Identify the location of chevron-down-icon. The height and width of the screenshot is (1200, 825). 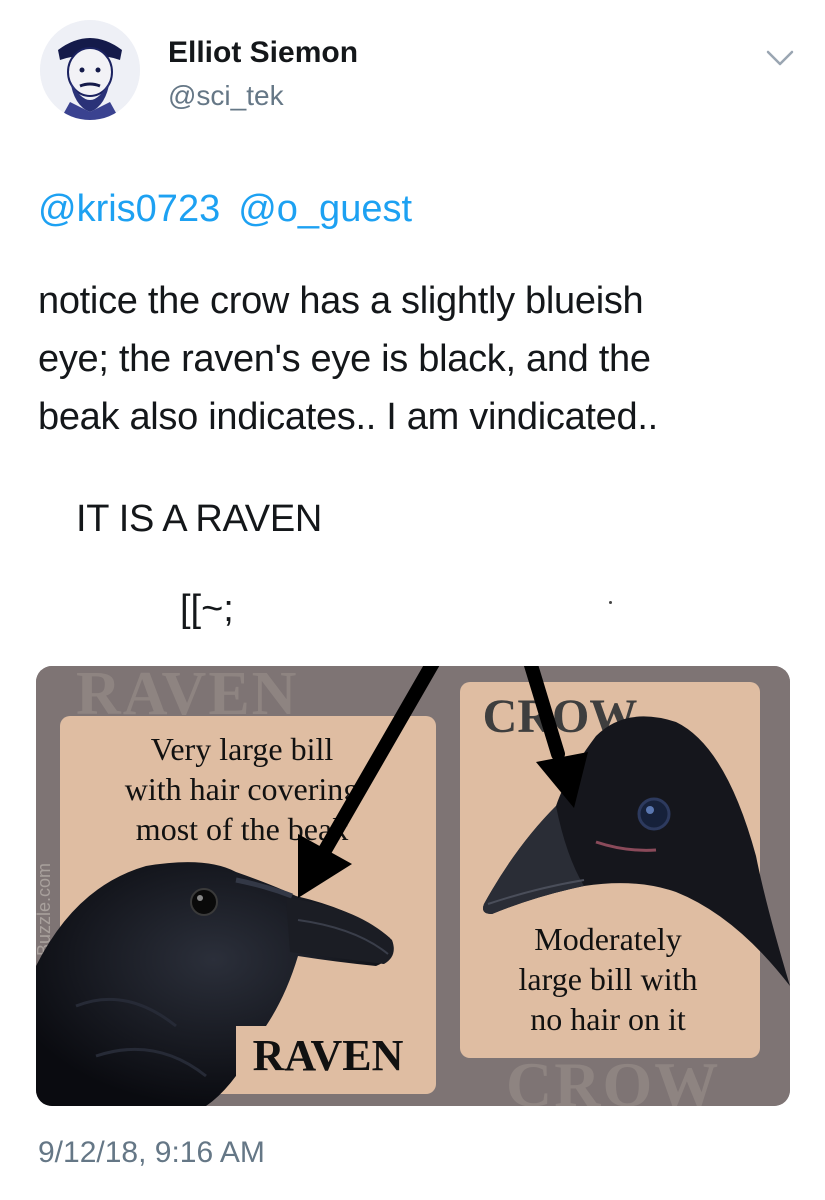
(780, 58).